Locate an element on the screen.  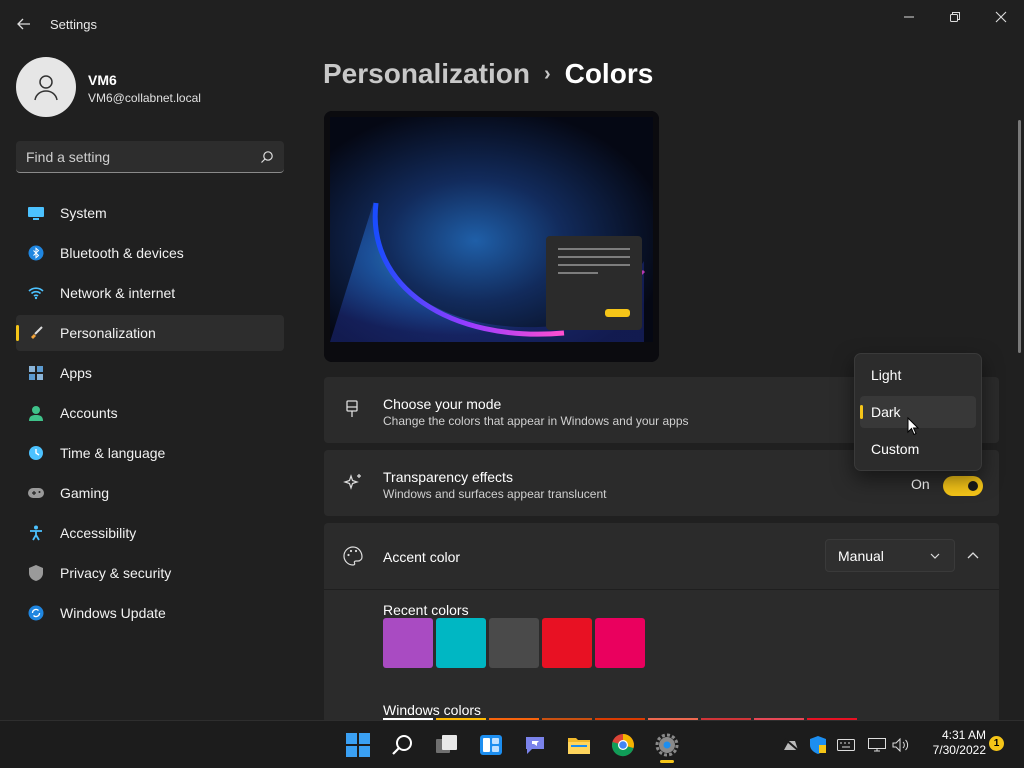
restore-icon is located at coordinates (955, 17).